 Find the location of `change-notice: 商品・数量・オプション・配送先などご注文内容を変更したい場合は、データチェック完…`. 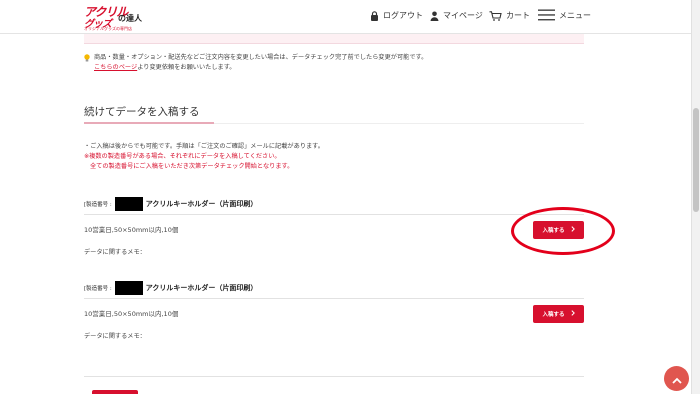

change-notice: 商品・数量・オプション・配送先などご注文内容を変更したい場合は、データチェック完… is located at coordinates (344, 63).